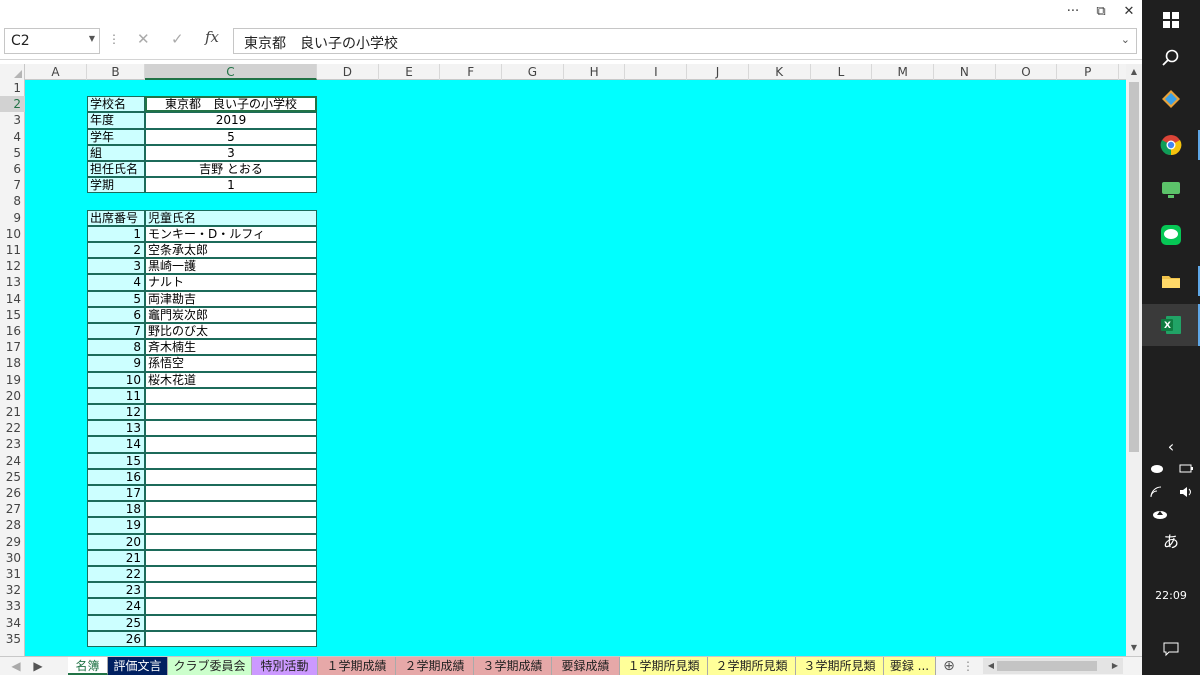 This screenshot has height=675, width=1200. What do you see at coordinates (116, 136) in the screenshot?
I see `info-label: 学年` at bounding box center [116, 136].